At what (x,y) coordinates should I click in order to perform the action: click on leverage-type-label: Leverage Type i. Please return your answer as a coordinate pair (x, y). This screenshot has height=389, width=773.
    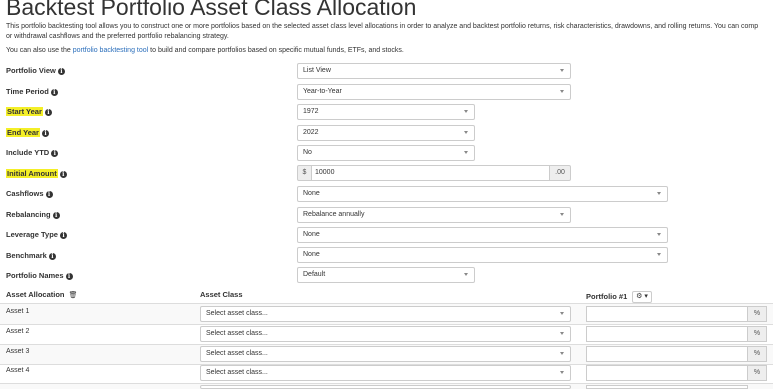
    Looking at the image, I should click on (36, 235).